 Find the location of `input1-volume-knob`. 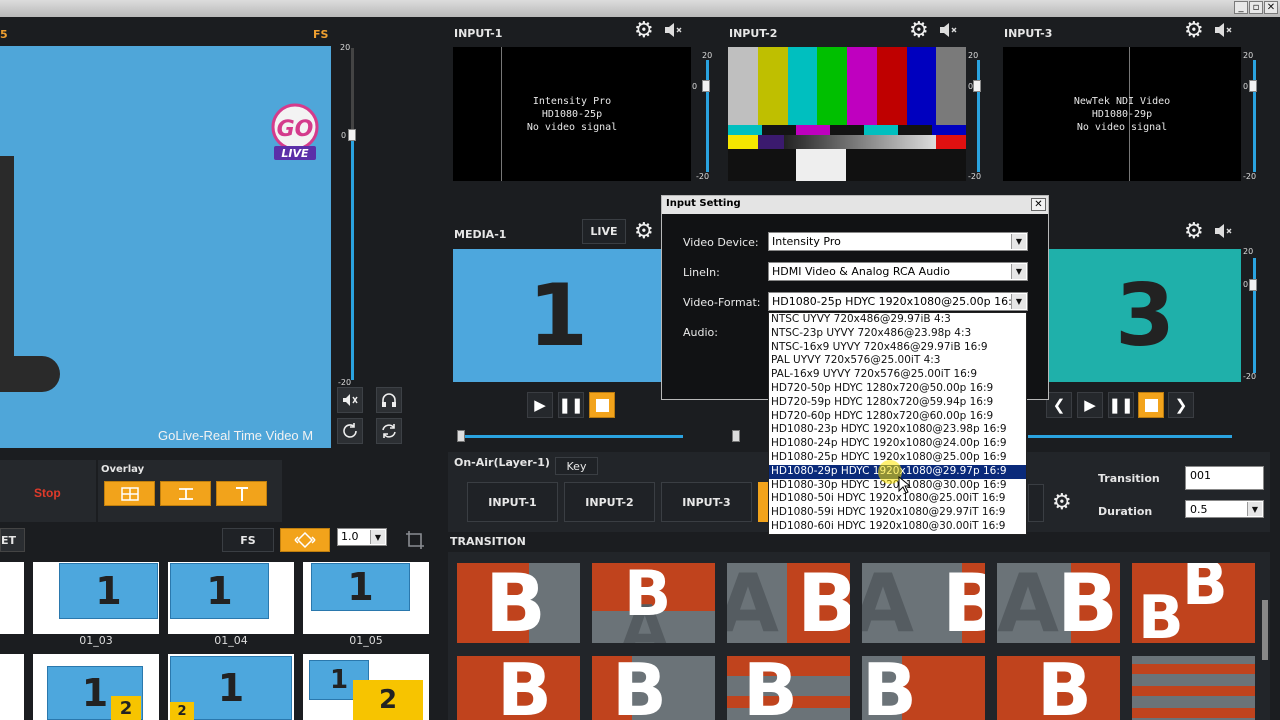

input1-volume-knob is located at coordinates (706, 86).